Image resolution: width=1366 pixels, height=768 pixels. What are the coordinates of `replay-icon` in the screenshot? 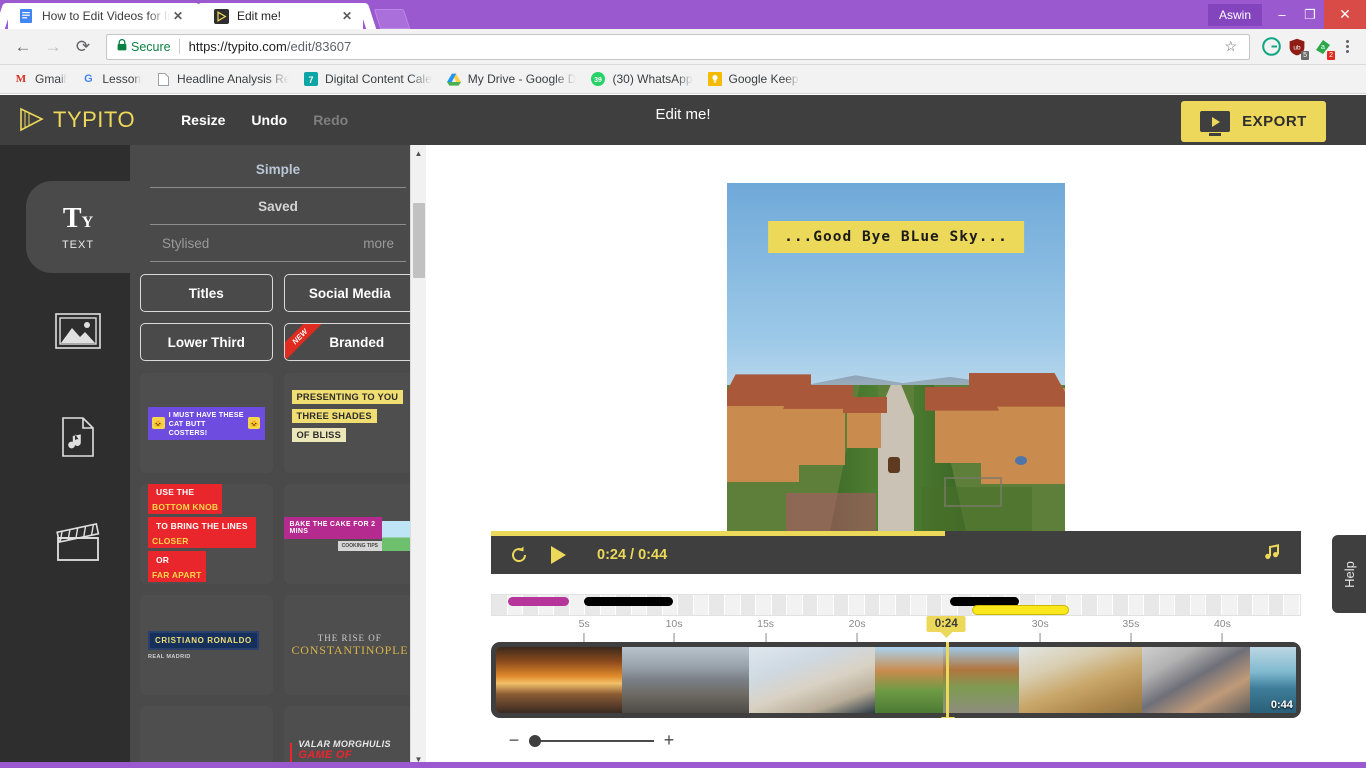 It's located at (519, 555).